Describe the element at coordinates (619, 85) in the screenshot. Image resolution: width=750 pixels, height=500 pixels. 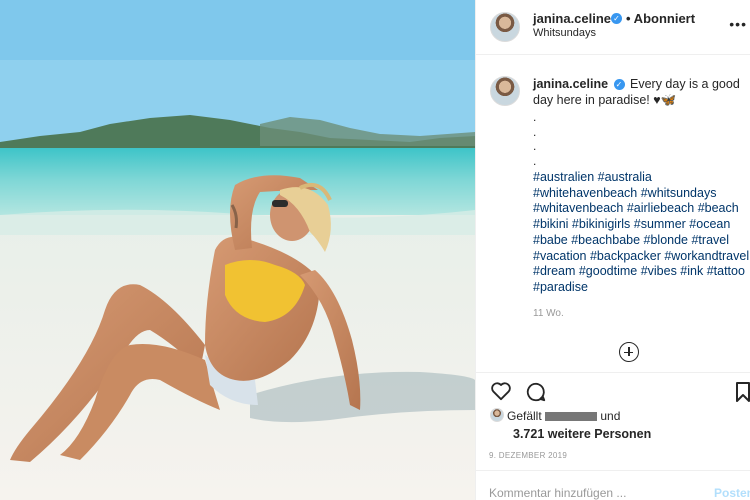
I see `caption-verified-badge-icon: ✓` at that location.